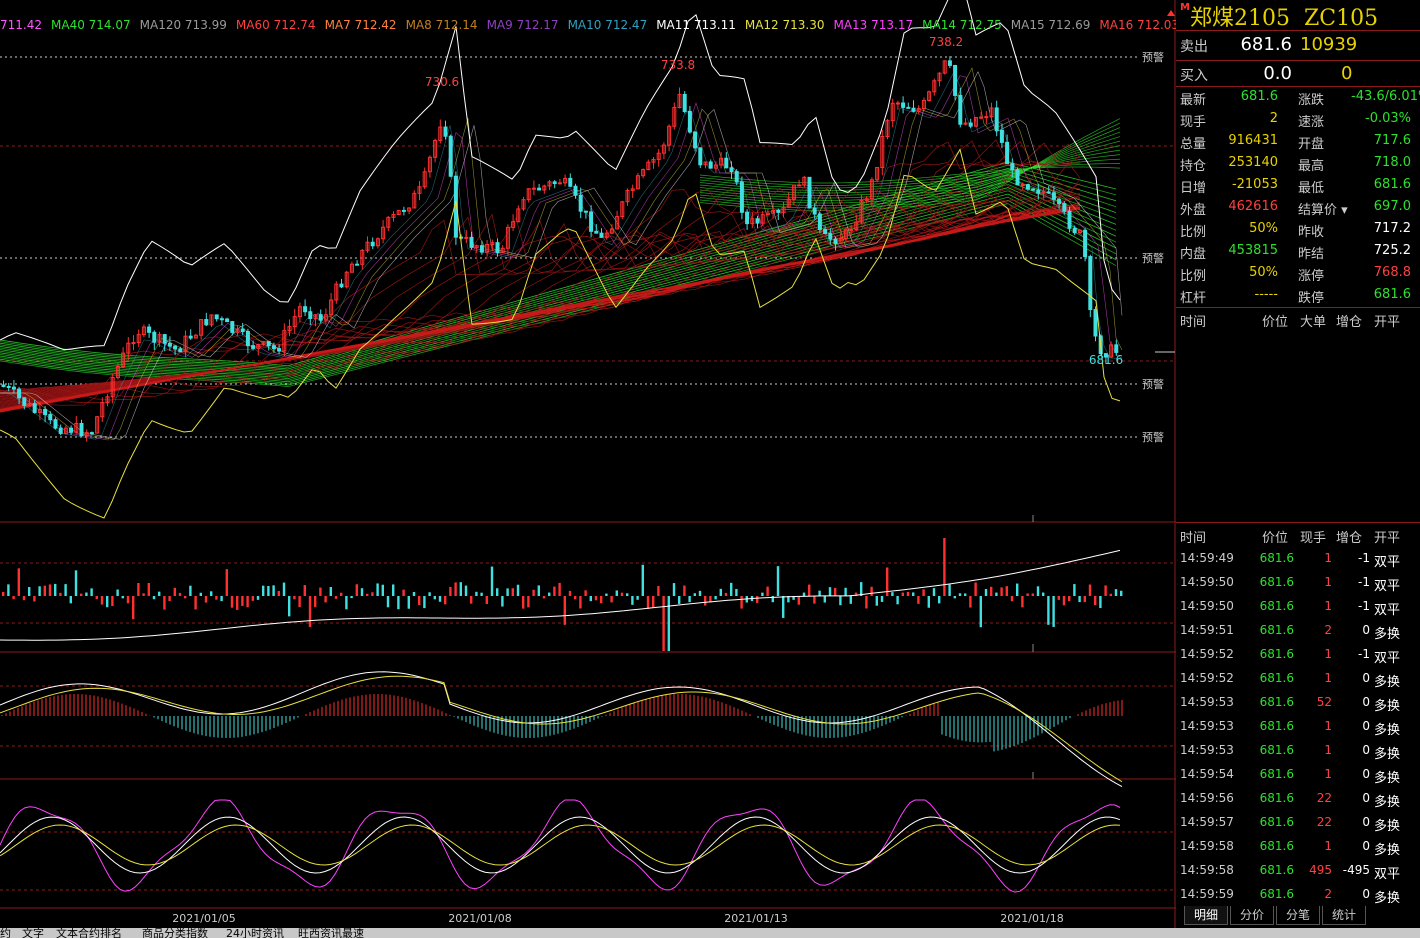 The width and height of the screenshot is (1420, 938). I want to click on stat-label: 最新, so click(1193, 100).